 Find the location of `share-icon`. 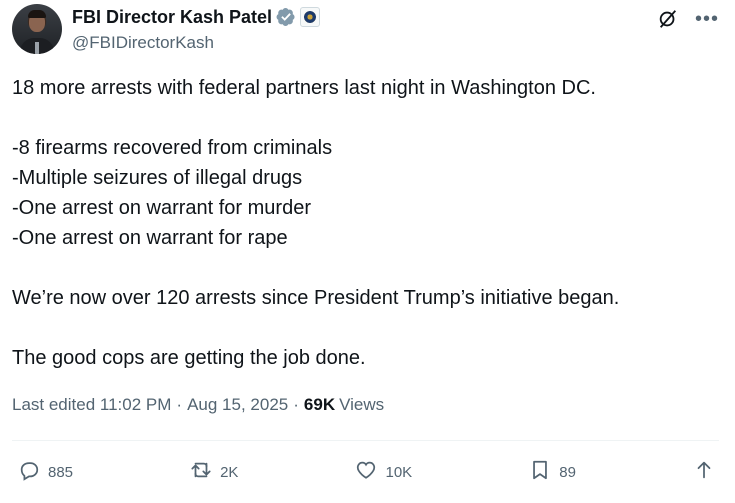

share-icon is located at coordinates (704, 472).